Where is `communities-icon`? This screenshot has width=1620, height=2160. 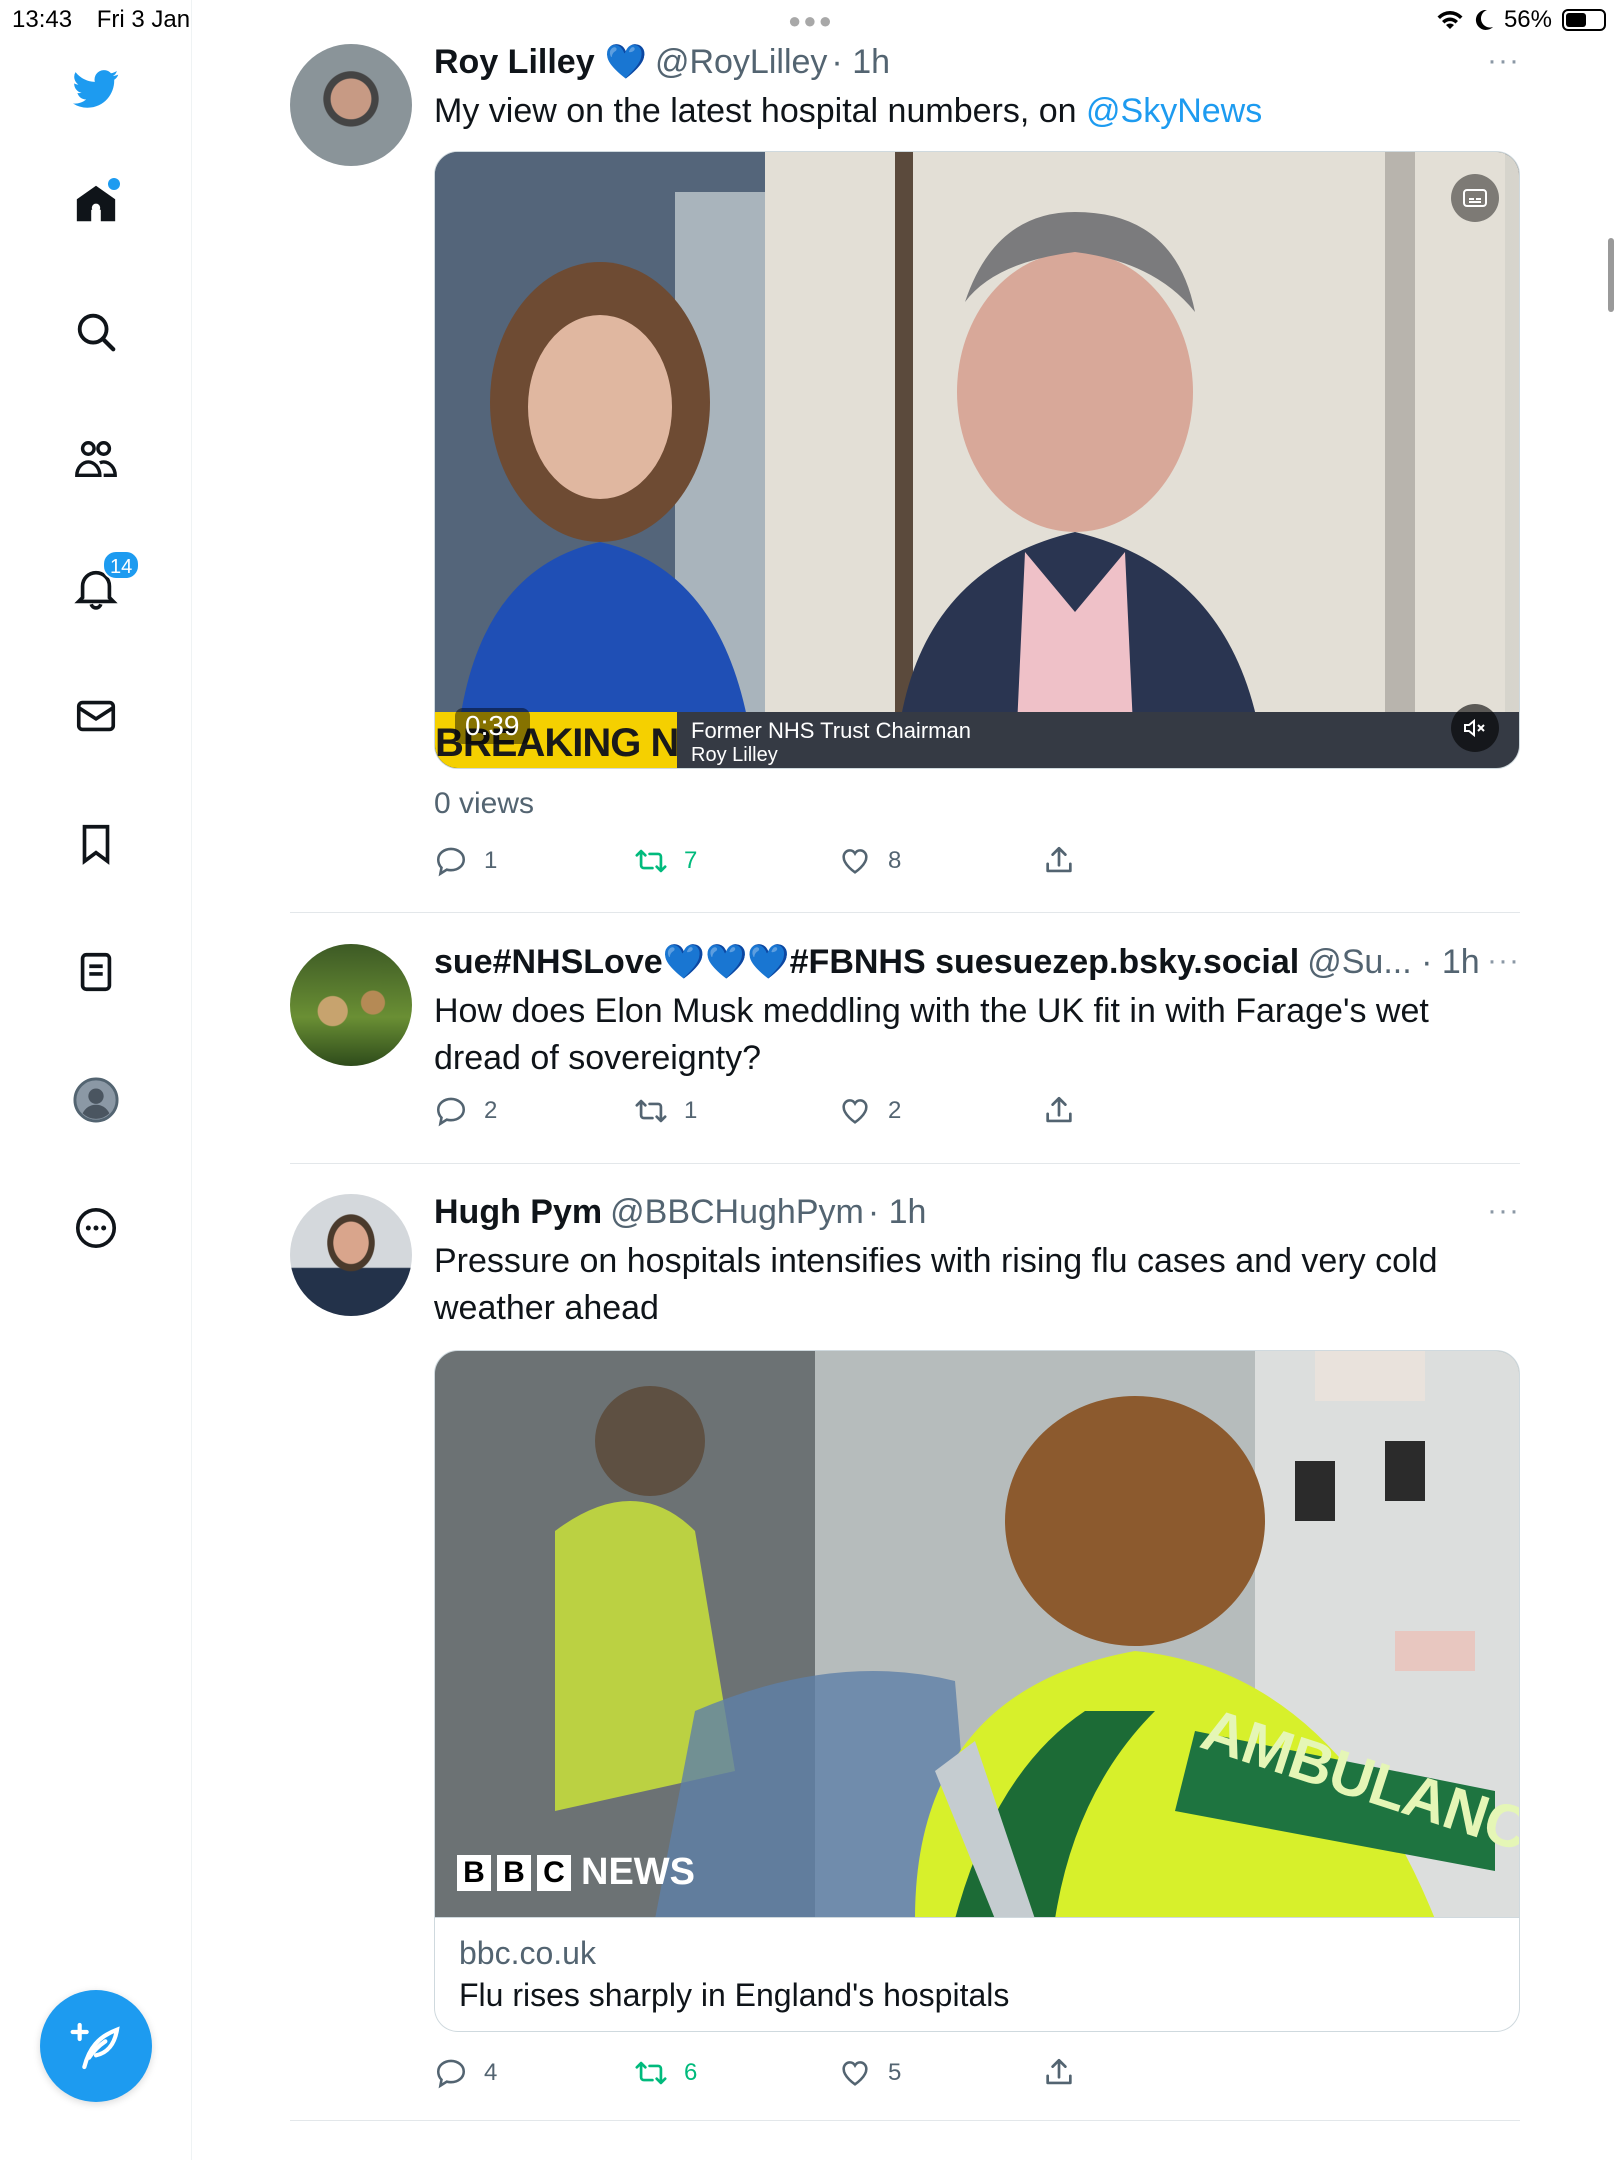 communities-icon is located at coordinates (96, 460).